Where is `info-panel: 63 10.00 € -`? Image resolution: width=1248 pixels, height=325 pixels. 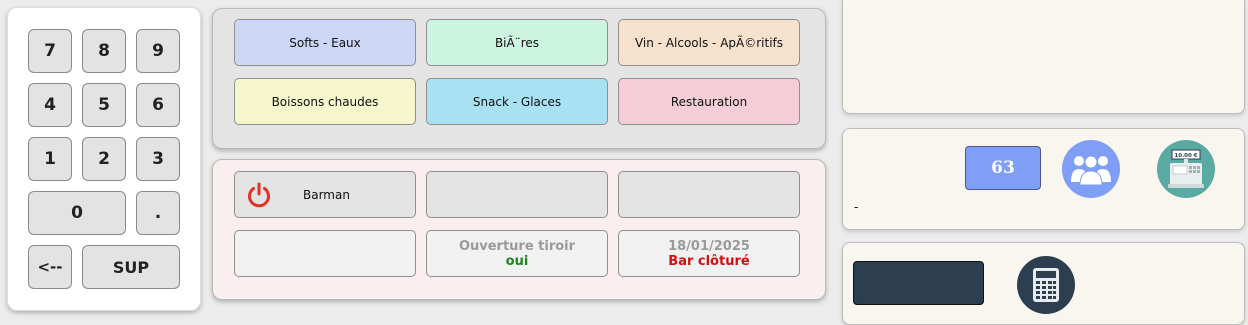 info-panel: 63 10.00 € - is located at coordinates (1043, 179).